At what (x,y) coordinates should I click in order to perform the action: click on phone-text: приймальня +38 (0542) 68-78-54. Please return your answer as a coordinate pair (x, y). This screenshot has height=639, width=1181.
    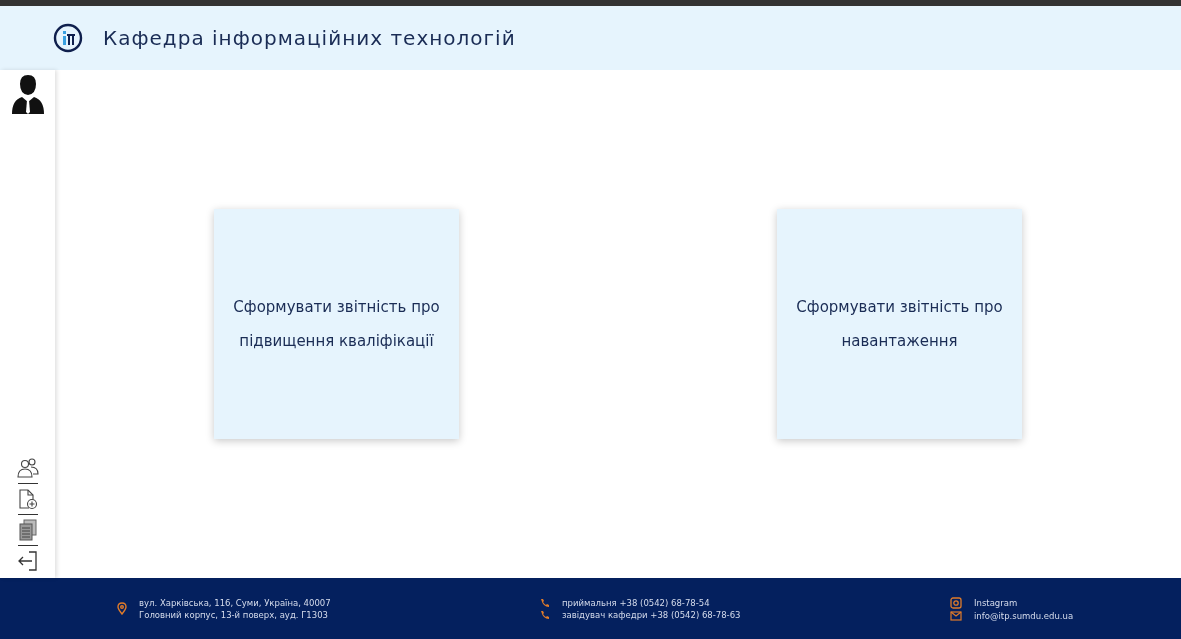
    Looking at the image, I should click on (636, 602).